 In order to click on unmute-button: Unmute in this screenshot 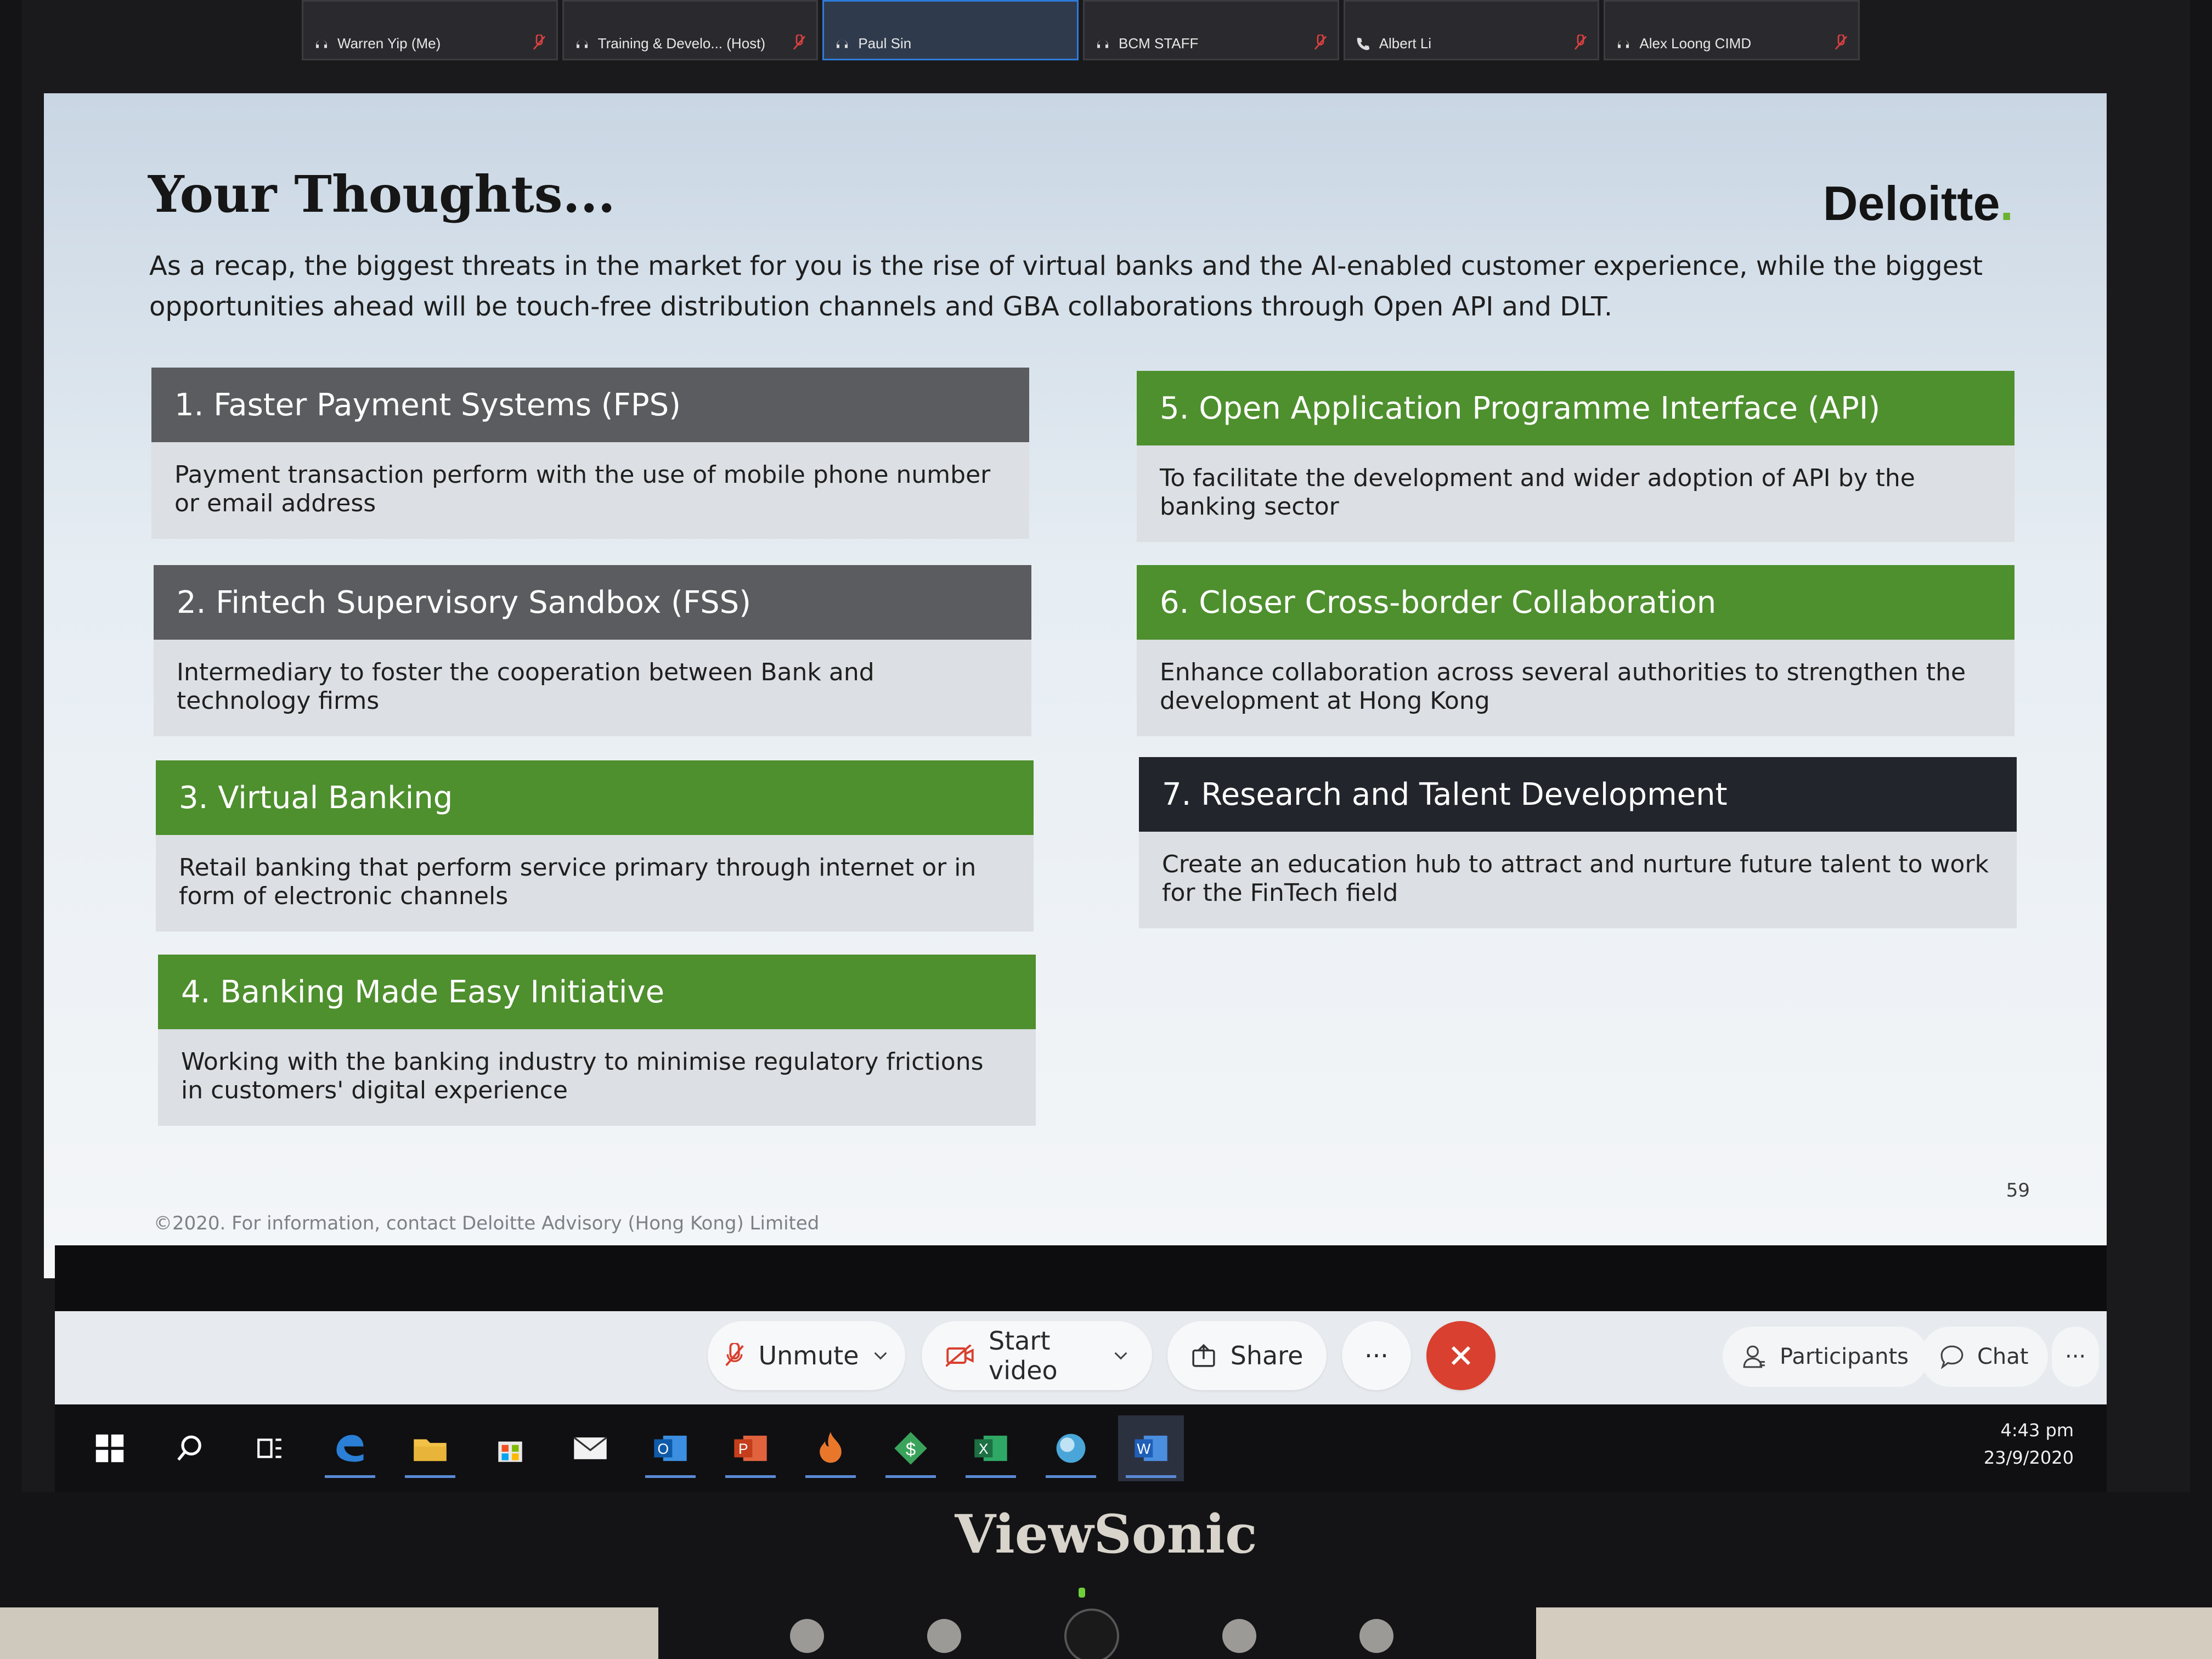, I will do `click(806, 1355)`.